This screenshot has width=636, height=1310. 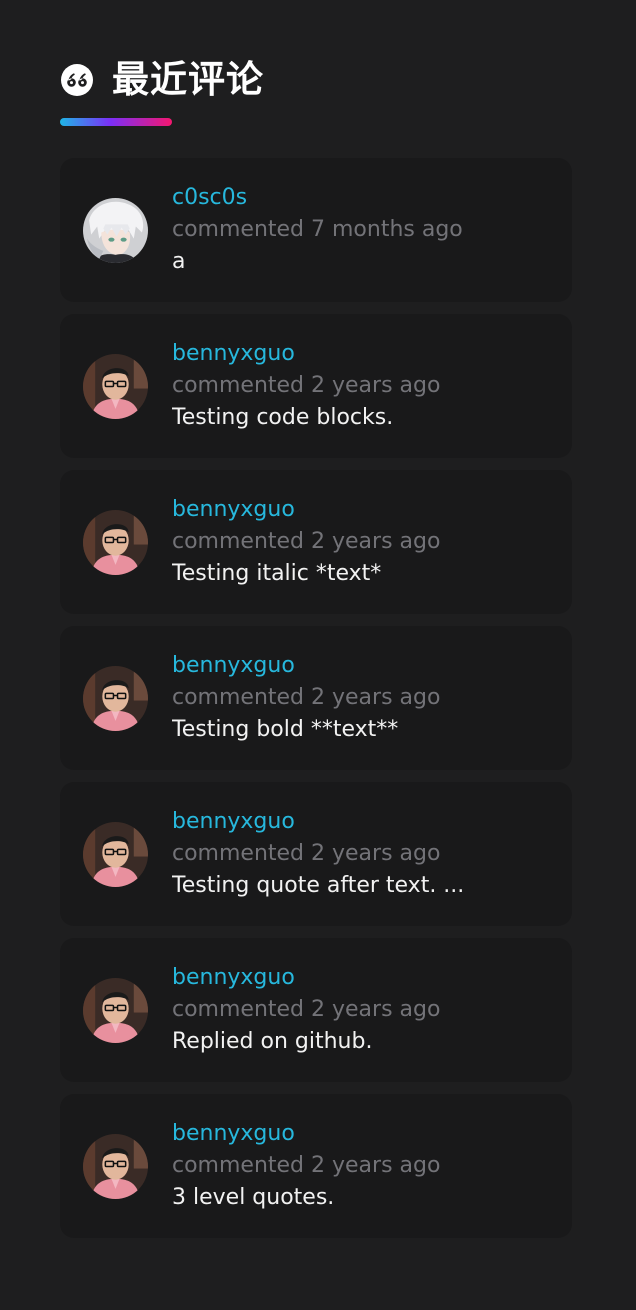 I want to click on widget-header: 最近评论, so click(x=162, y=80).